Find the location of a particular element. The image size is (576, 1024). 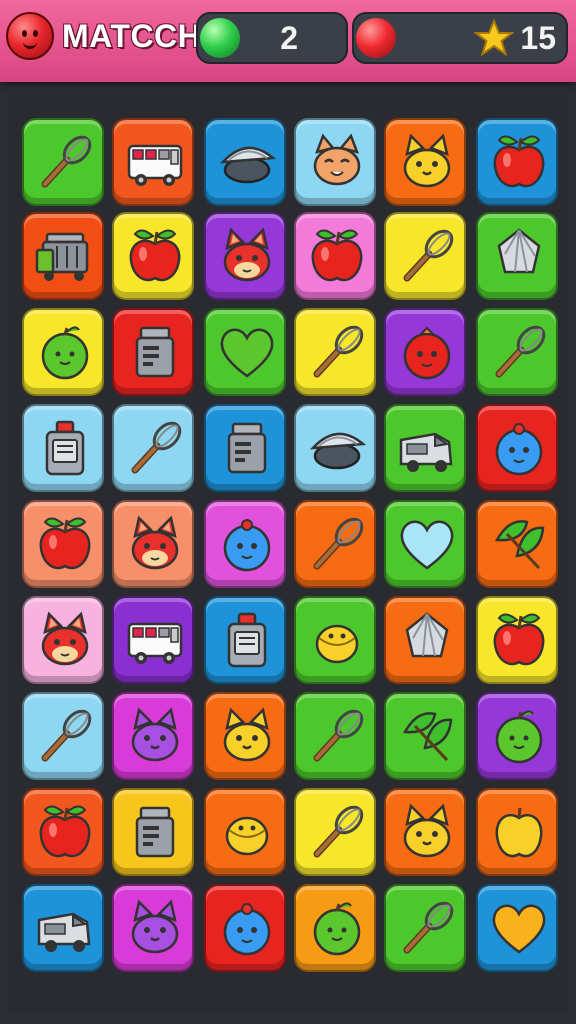

game-title: MATCCH is located at coordinates (132, 36).